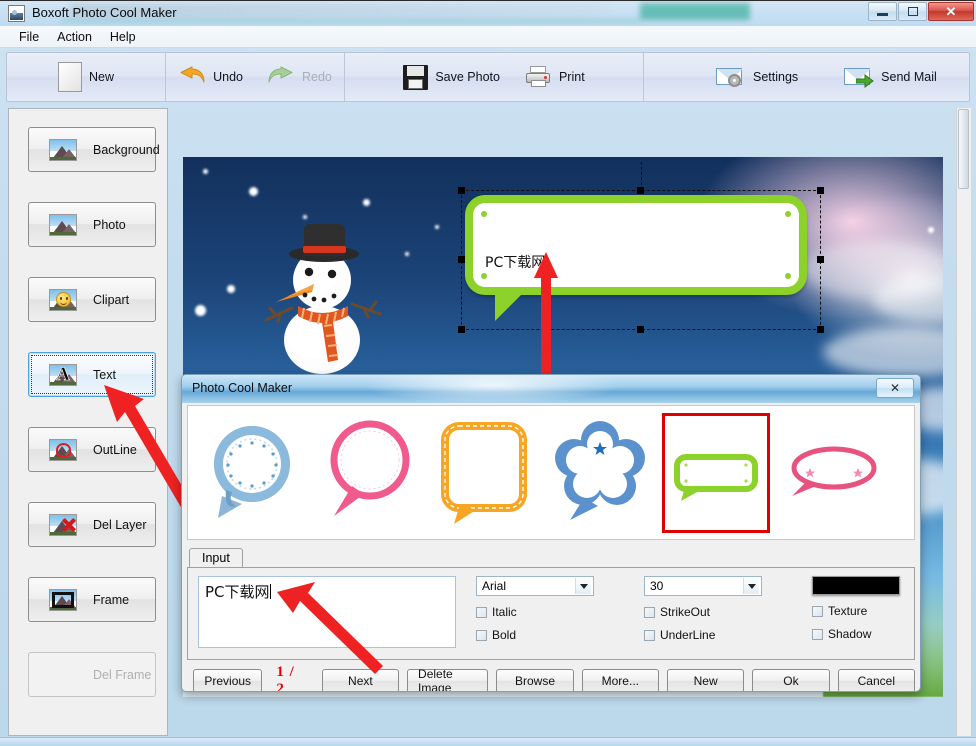 The height and width of the screenshot is (746, 976). I want to click on send-mail-button: Send Mail, so click(890, 77).